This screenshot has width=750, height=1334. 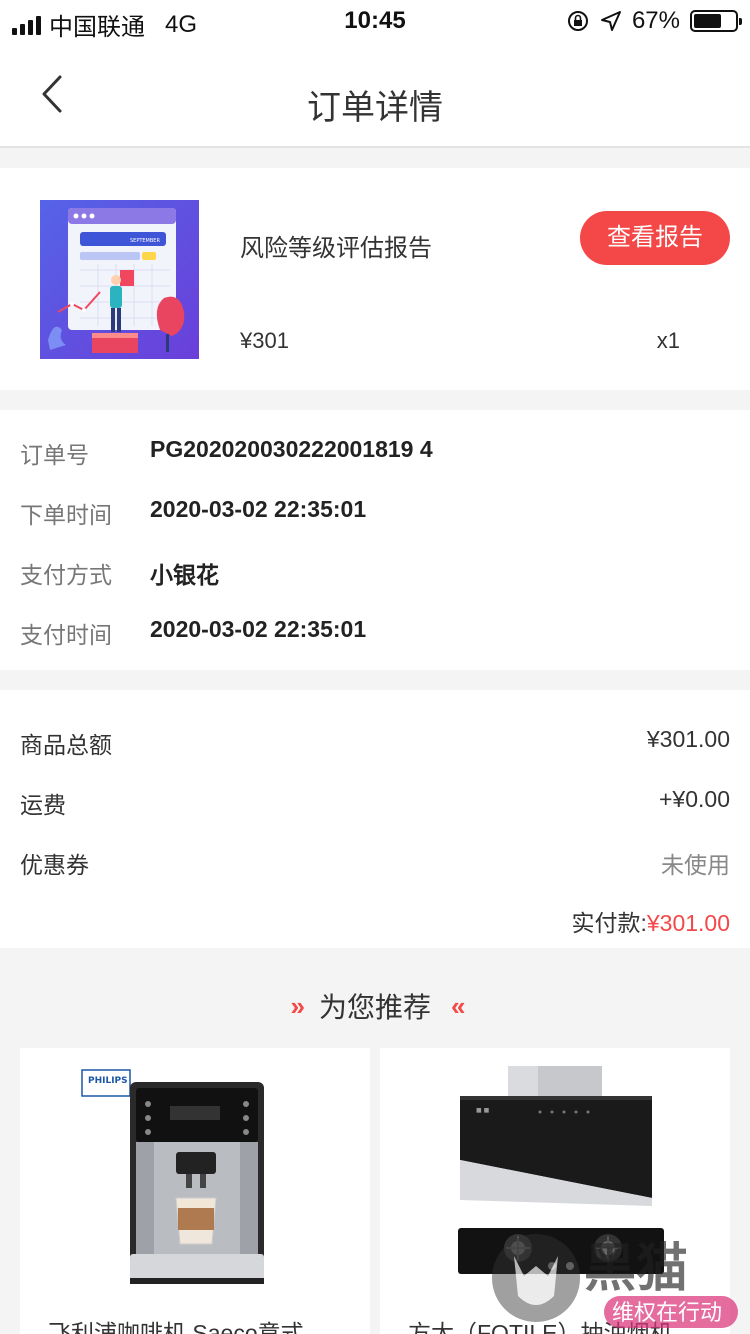 I want to click on total-label: 实付款:, so click(x=609, y=923).